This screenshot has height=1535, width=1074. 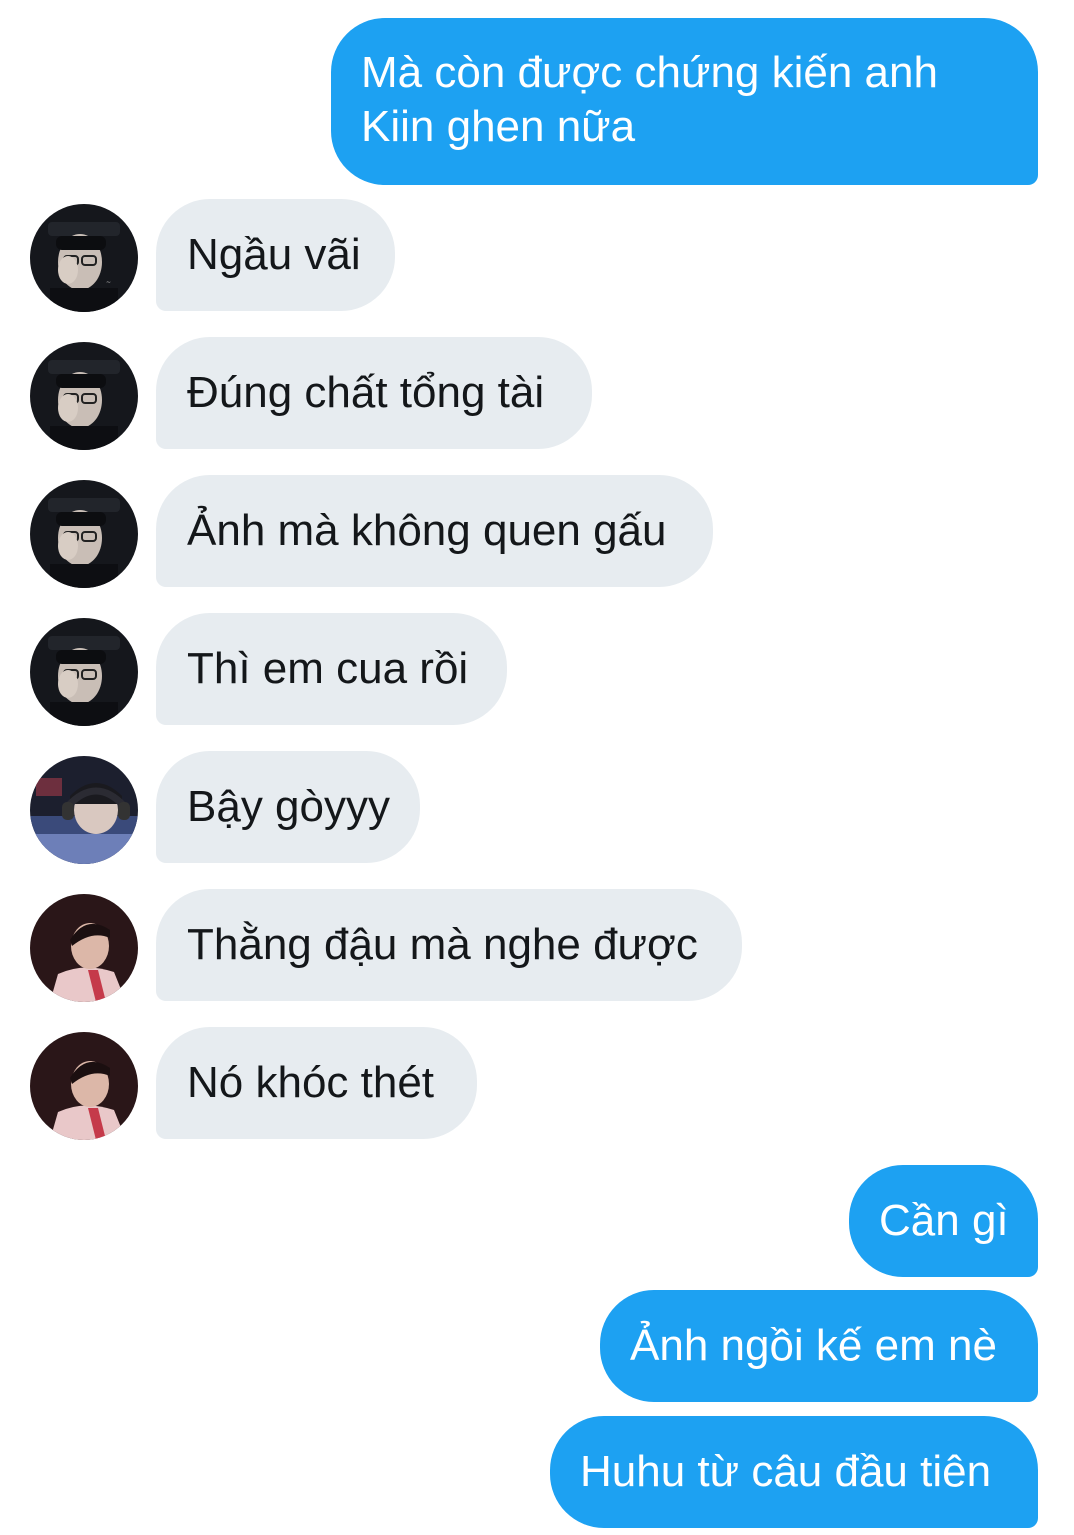 I want to click on incoming-message-bubble: Thằng đậu mà nghe được, so click(x=449, y=945).